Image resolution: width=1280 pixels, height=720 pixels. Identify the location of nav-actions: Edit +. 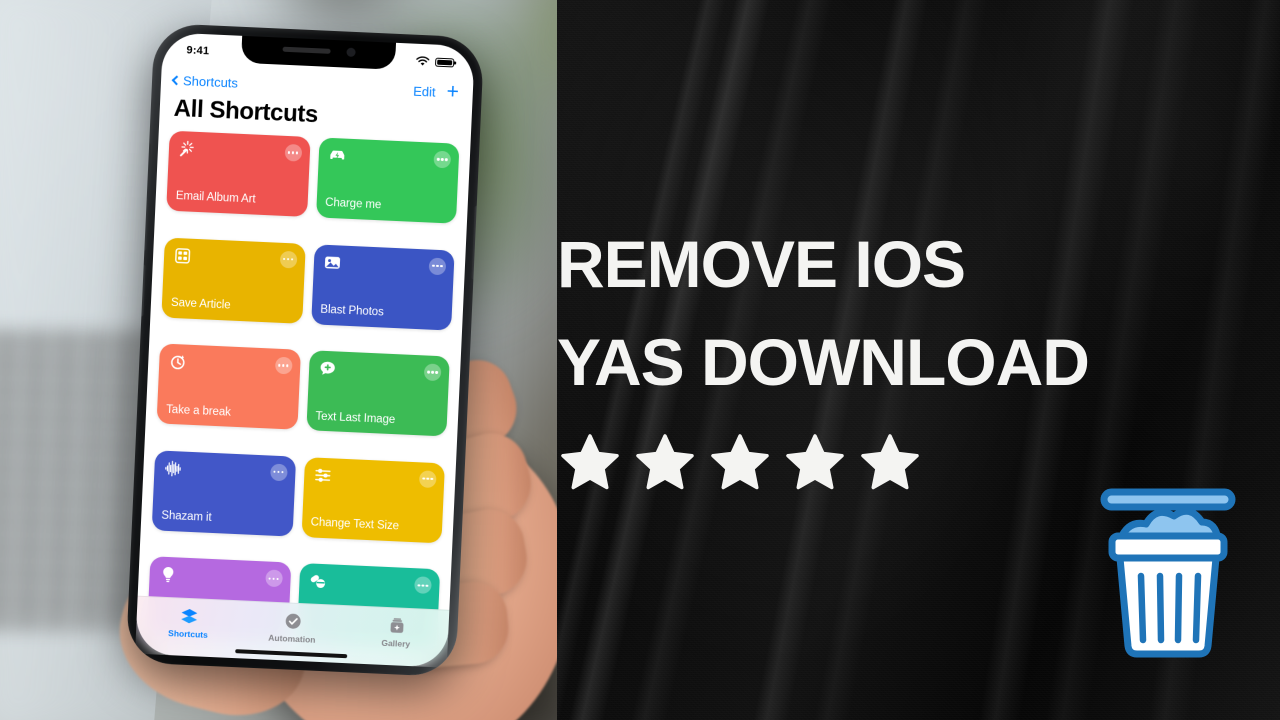
(436, 92).